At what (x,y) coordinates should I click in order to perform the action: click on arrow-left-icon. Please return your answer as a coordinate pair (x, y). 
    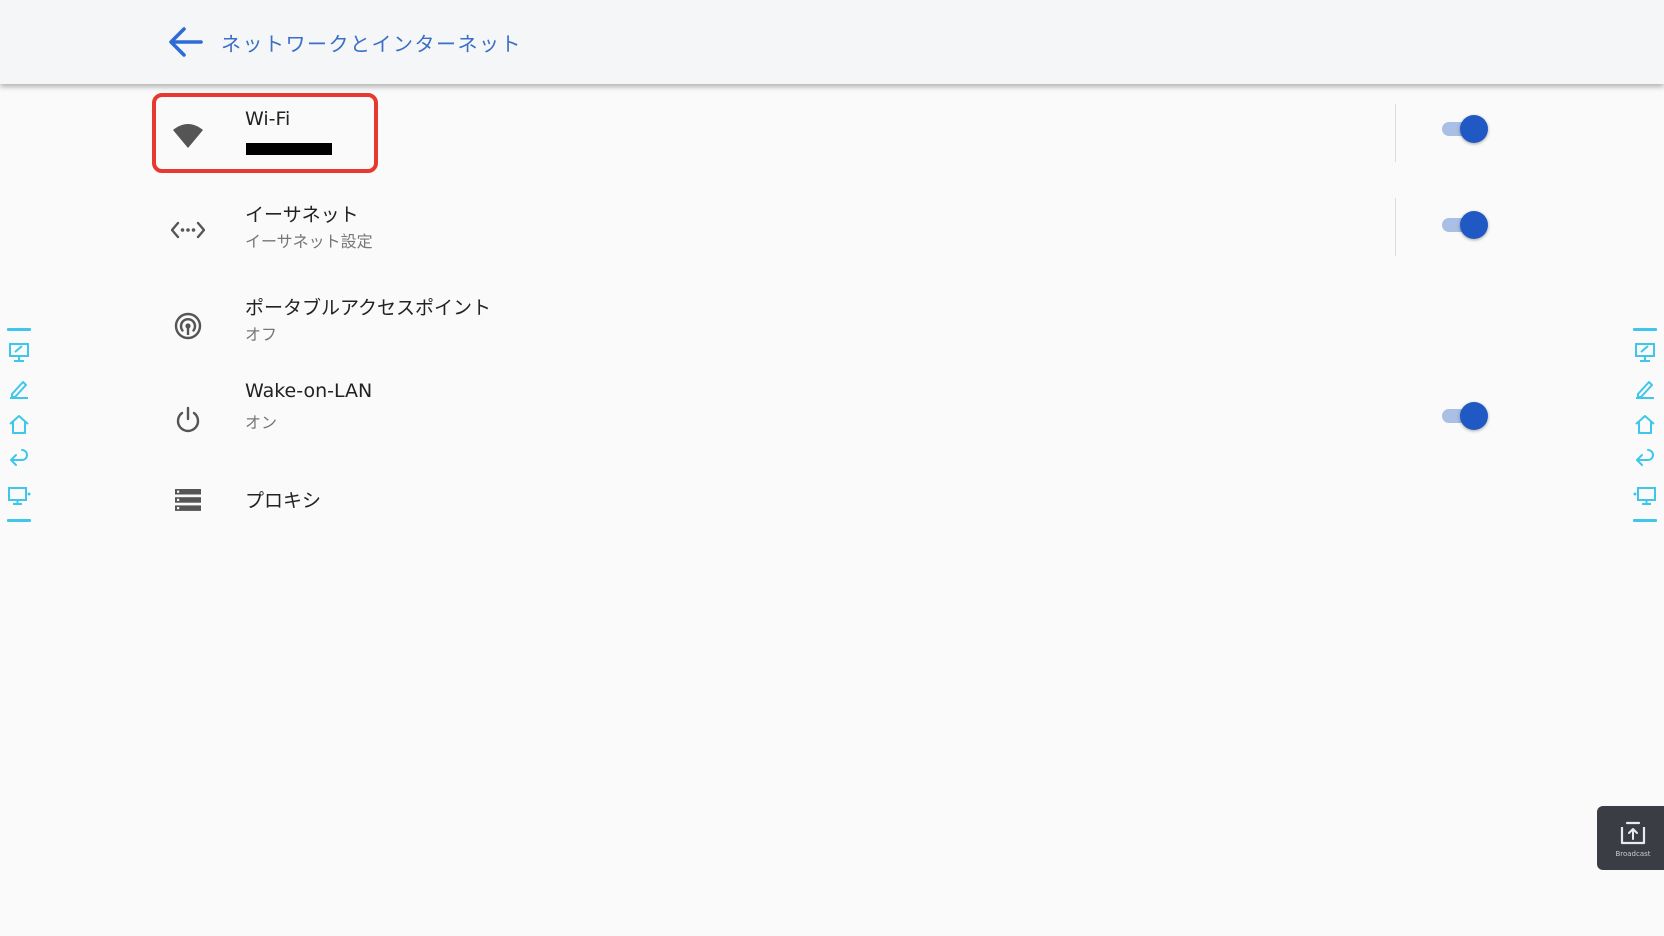
    Looking at the image, I should click on (186, 42).